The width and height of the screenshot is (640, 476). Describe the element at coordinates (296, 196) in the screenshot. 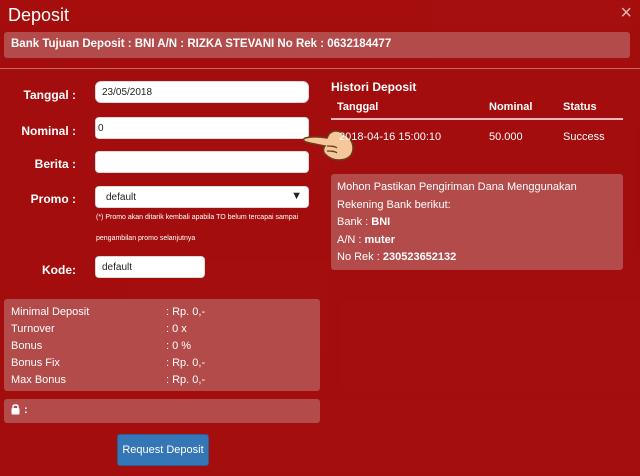

I see `dropdown-caret-icon: ▼` at that location.